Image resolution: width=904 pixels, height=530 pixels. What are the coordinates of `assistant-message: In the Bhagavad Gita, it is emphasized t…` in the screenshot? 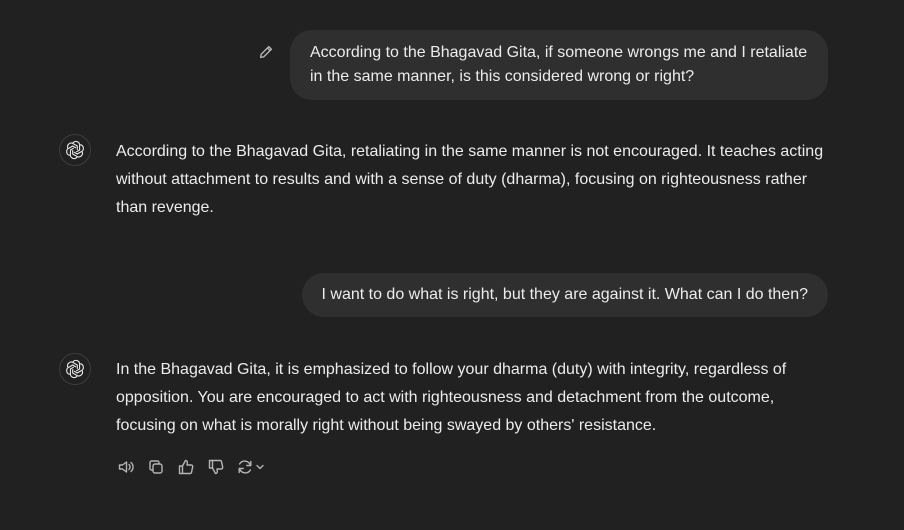 It's located at (471, 398).